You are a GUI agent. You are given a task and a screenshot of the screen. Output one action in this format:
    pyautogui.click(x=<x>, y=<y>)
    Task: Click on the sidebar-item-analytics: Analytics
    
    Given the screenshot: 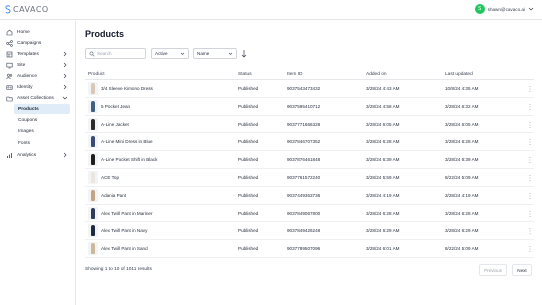 What is the action you would take?
    pyautogui.click(x=37, y=155)
    